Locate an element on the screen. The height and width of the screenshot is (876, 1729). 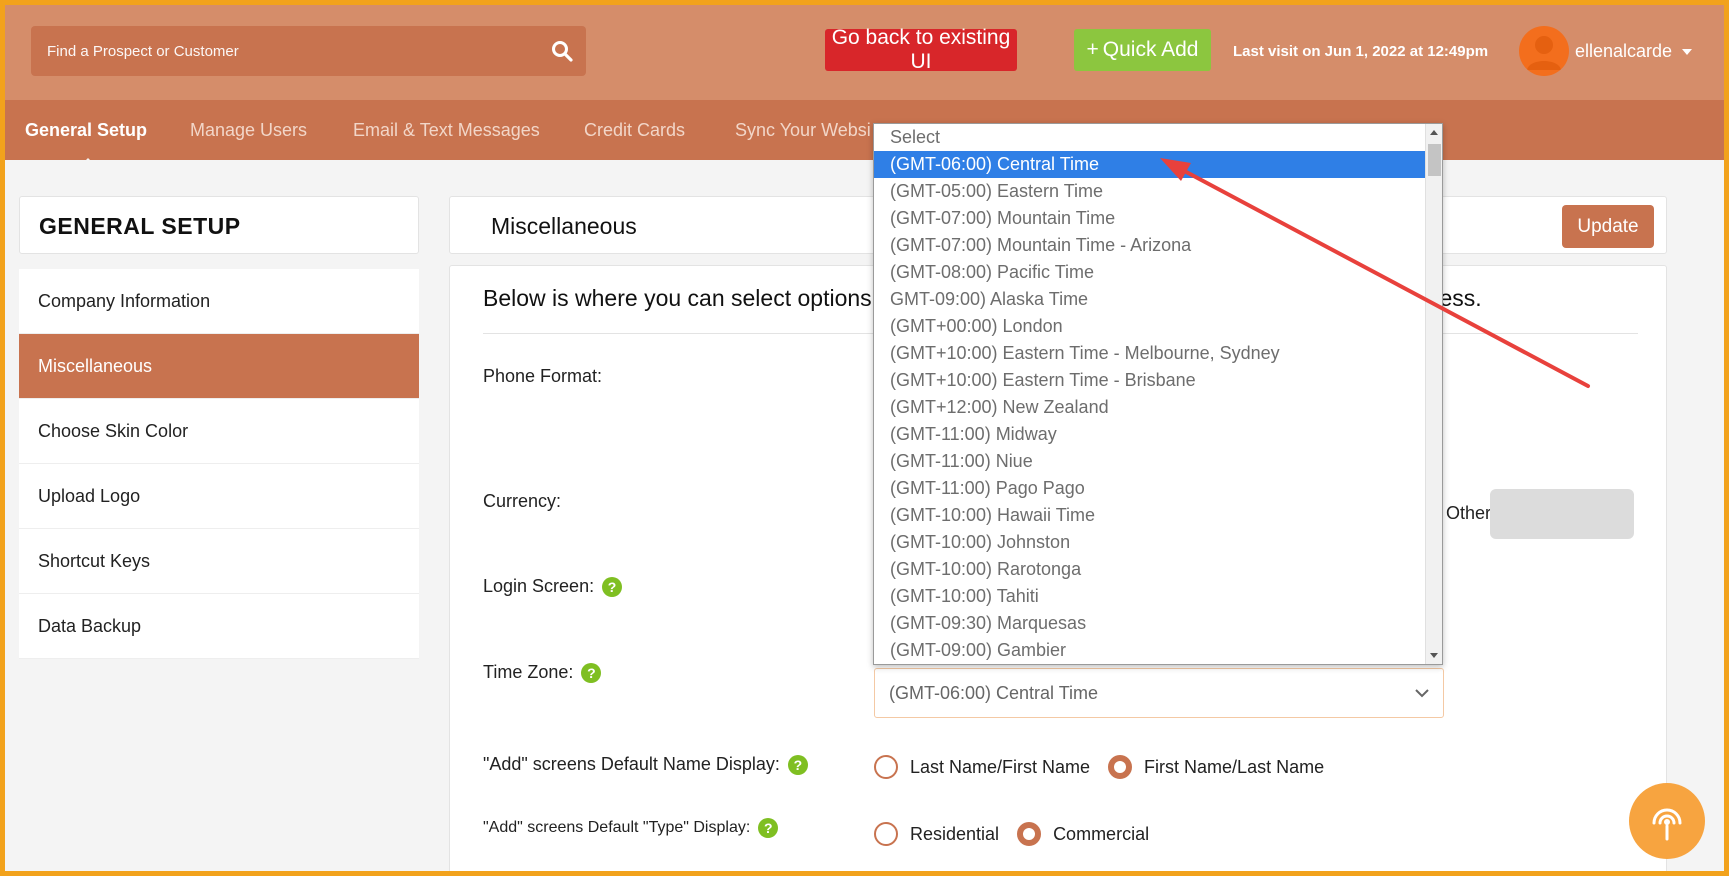
search-box is located at coordinates (308, 51).